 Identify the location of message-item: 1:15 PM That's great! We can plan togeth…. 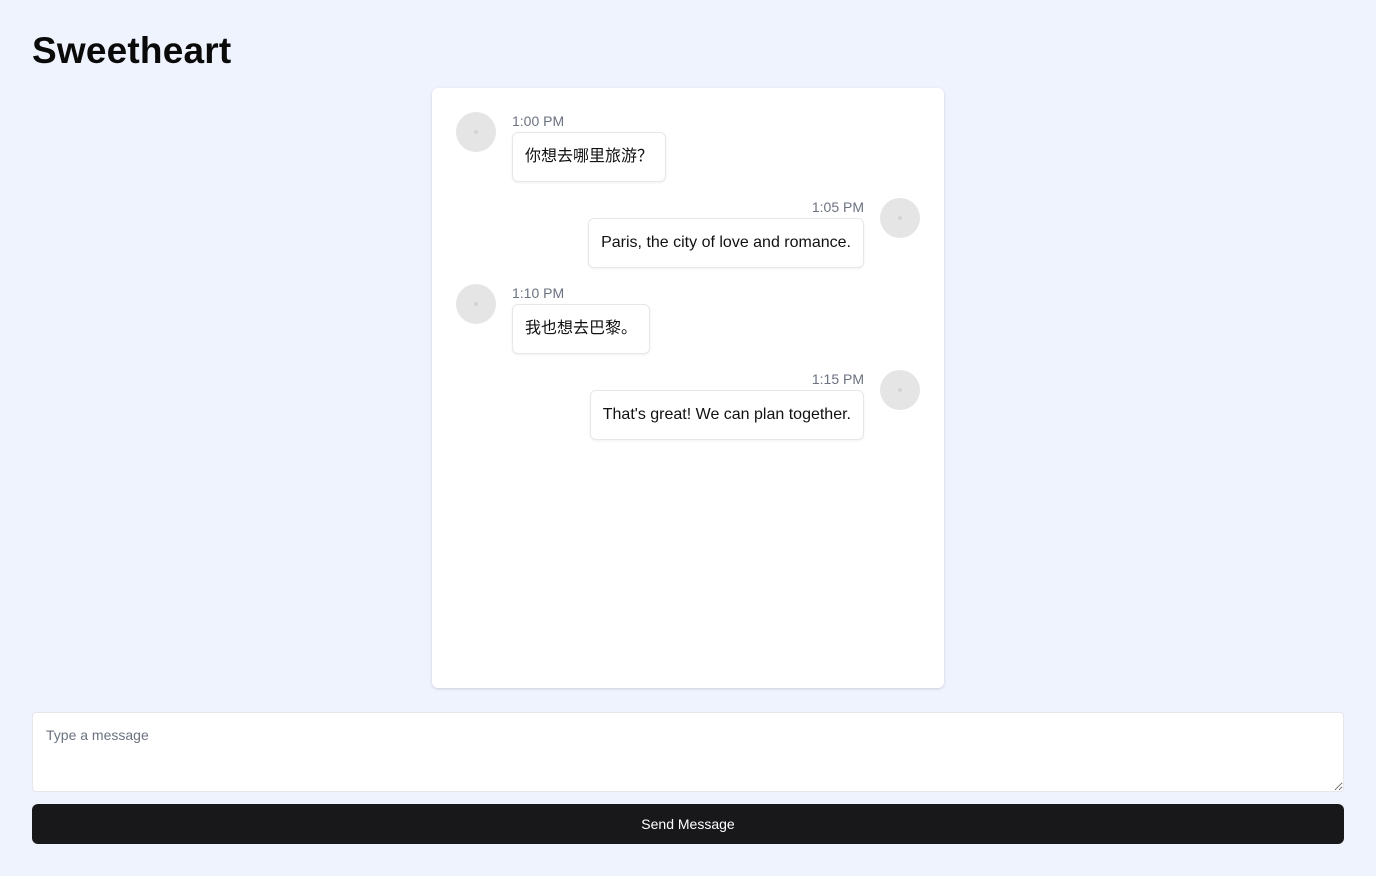
(688, 396).